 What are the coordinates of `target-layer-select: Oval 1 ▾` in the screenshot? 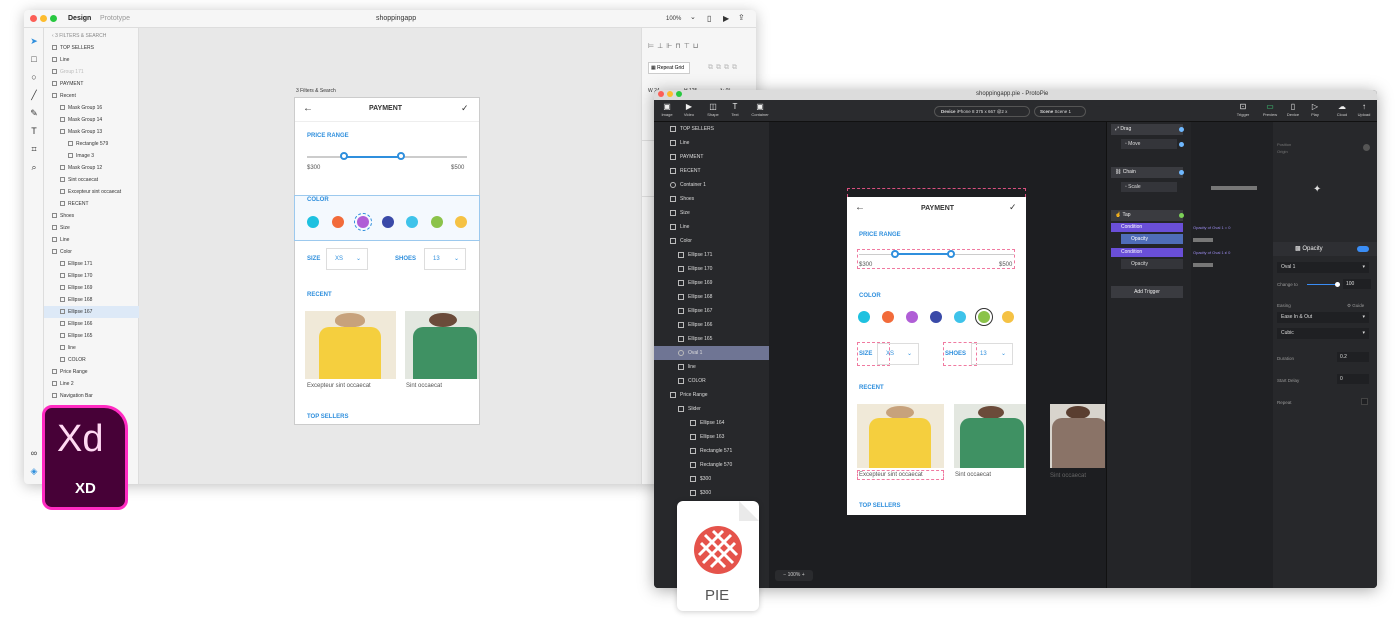 It's located at (1323, 267).